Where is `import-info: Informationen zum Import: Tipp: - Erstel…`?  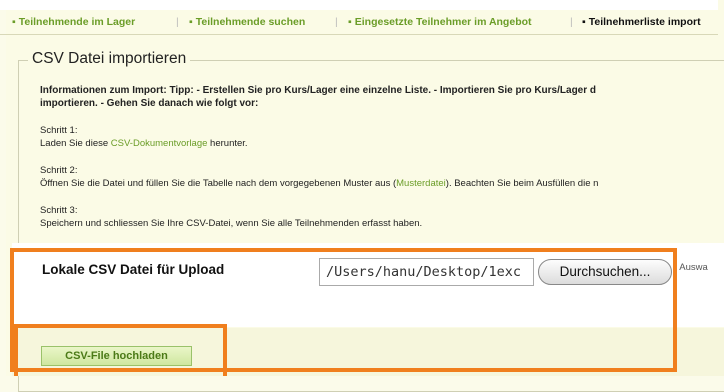
import-info: Informationen zum Import: Tipp: - Erstel… is located at coordinates (382, 97).